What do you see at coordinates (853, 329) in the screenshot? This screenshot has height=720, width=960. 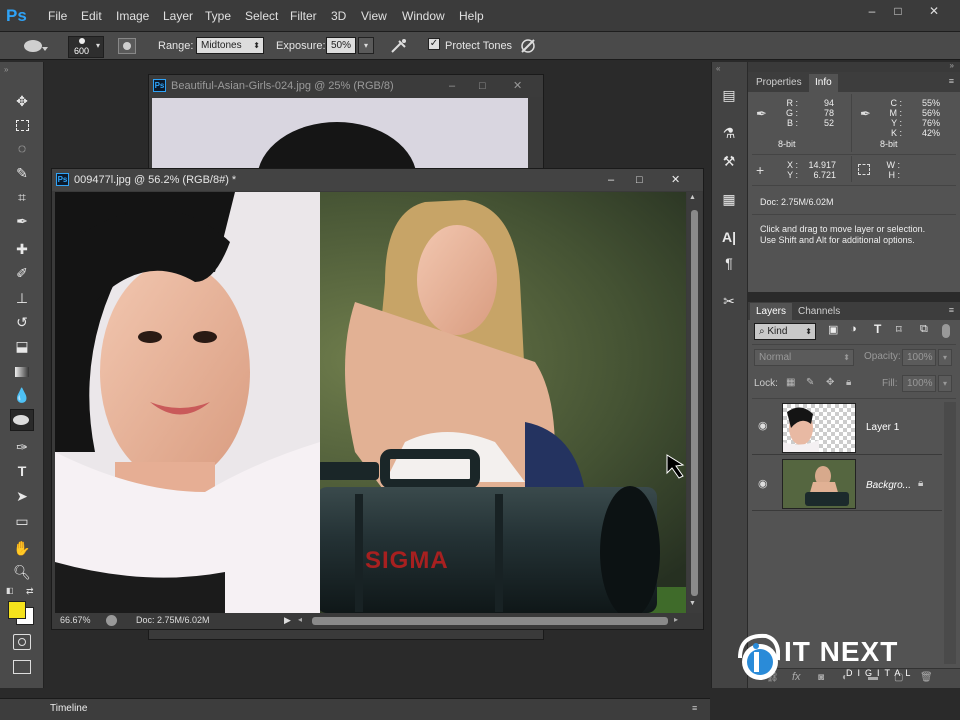 I see `filter-adjustment-icon: ◑` at bounding box center [853, 329].